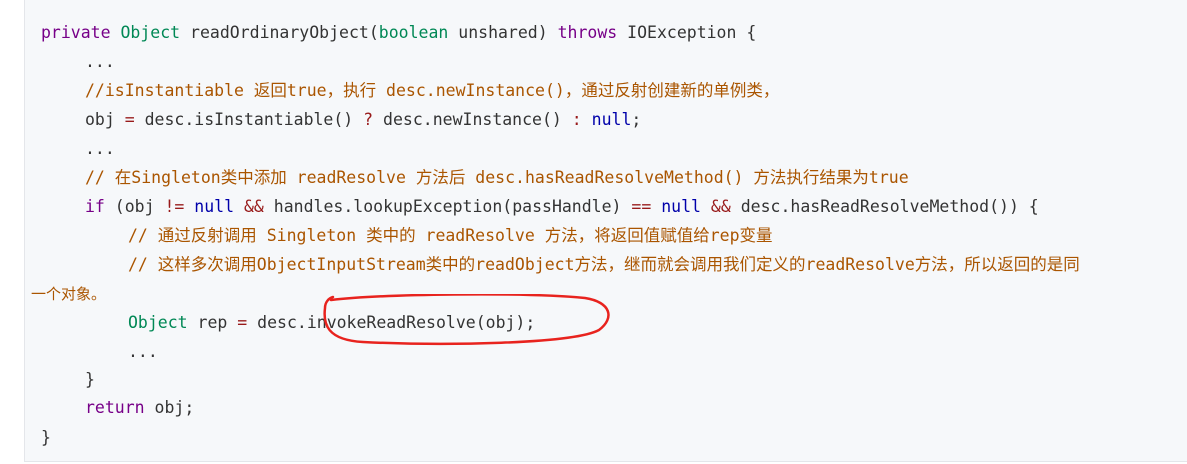 The width and height of the screenshot is (1187, 464). Describe the element at coordinates (105, 119) in the screenshot. I see `text: obj` at that location.